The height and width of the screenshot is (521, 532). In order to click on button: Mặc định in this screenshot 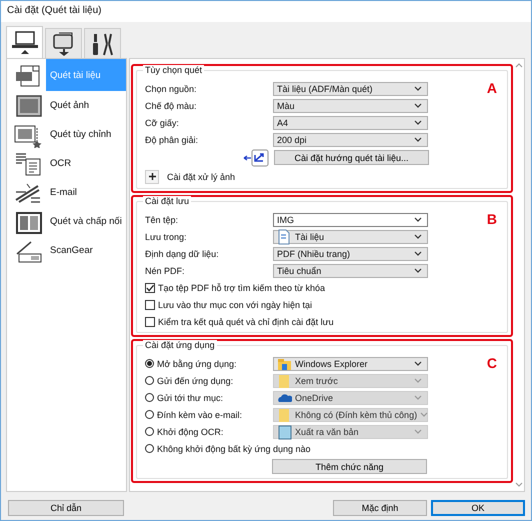, I will do `click(380, 508)`.